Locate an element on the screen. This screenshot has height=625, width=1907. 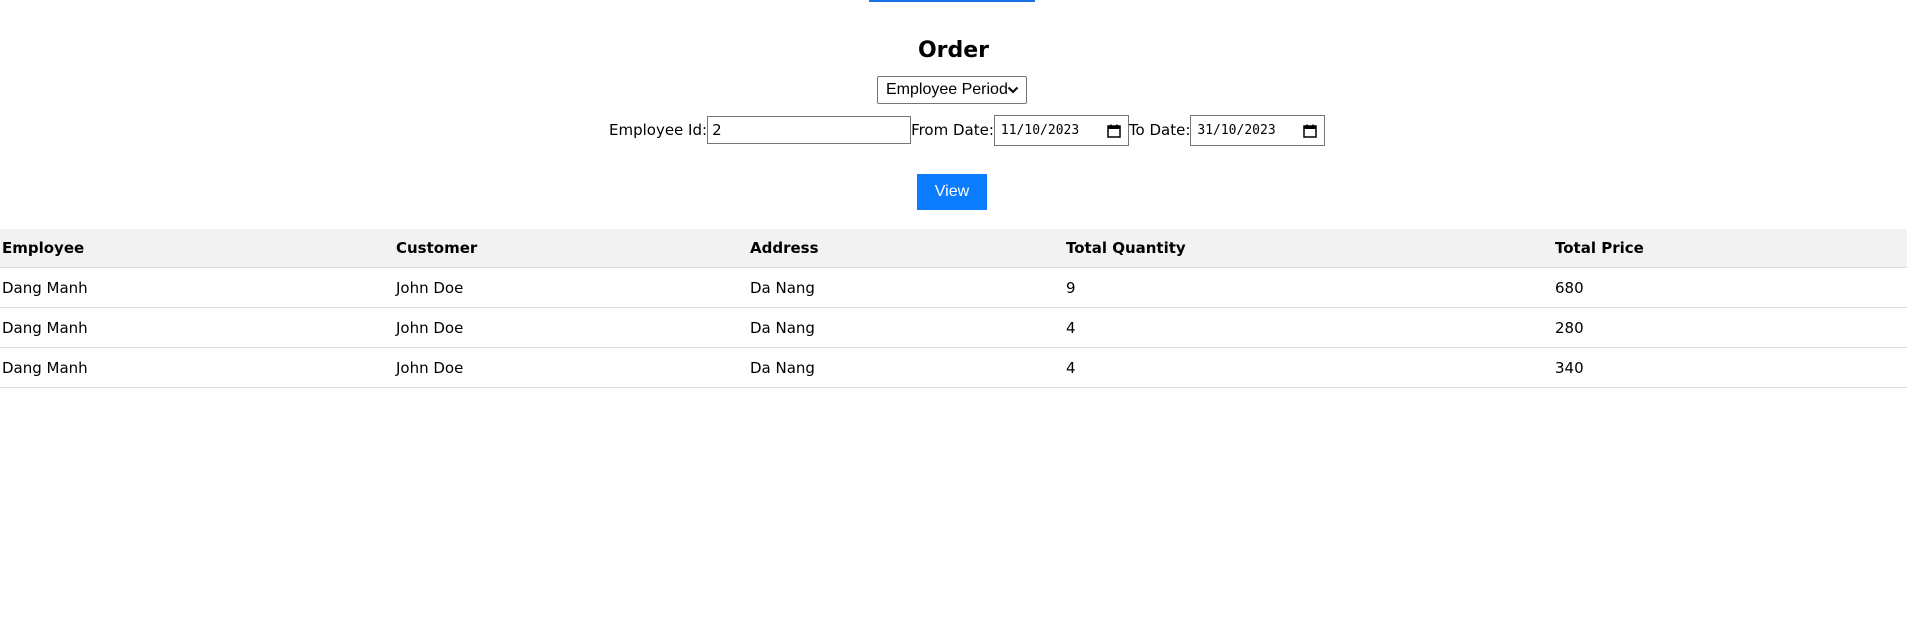
from-date-value: 11/10/2023 is located at coordinates (1040, 130).